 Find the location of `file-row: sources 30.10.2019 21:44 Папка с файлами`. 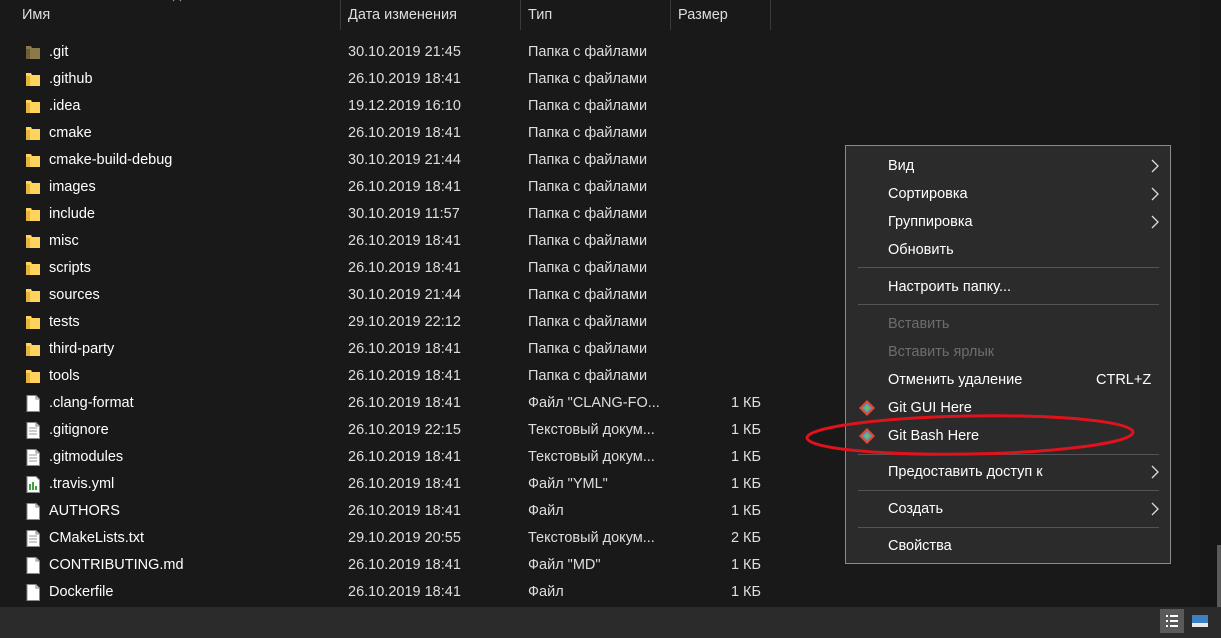

file-row: sources 30.10.2019 21:44 Папка с файлами is located at coordinates (395, 295).